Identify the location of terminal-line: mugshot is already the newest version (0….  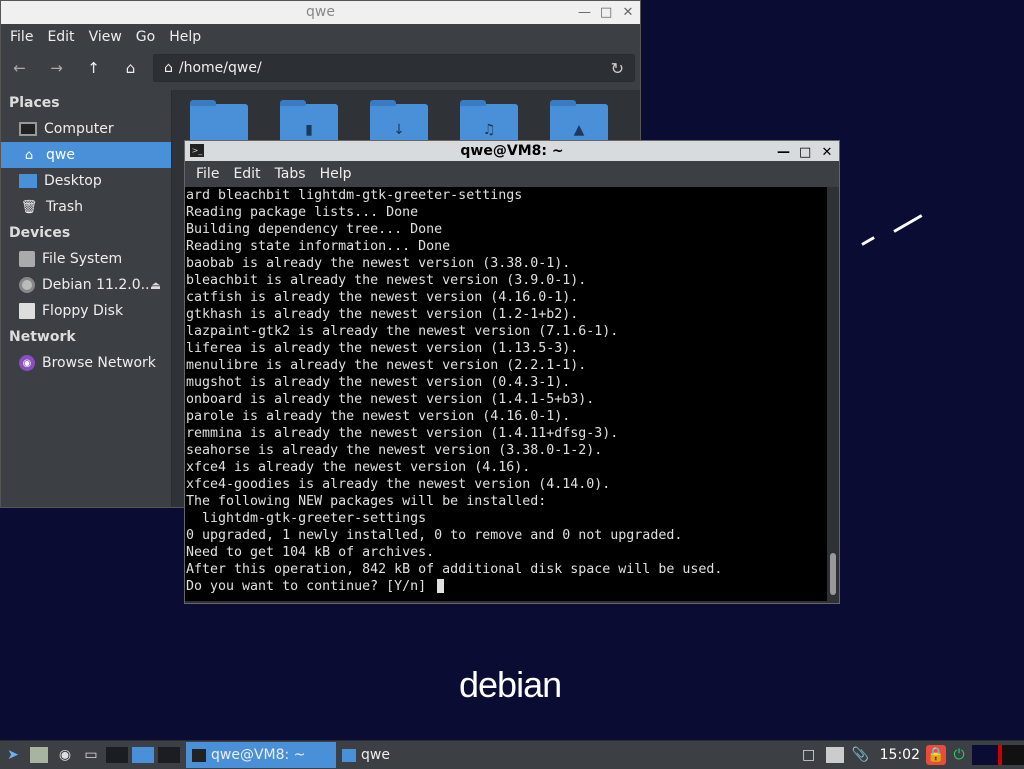
(378, 382).